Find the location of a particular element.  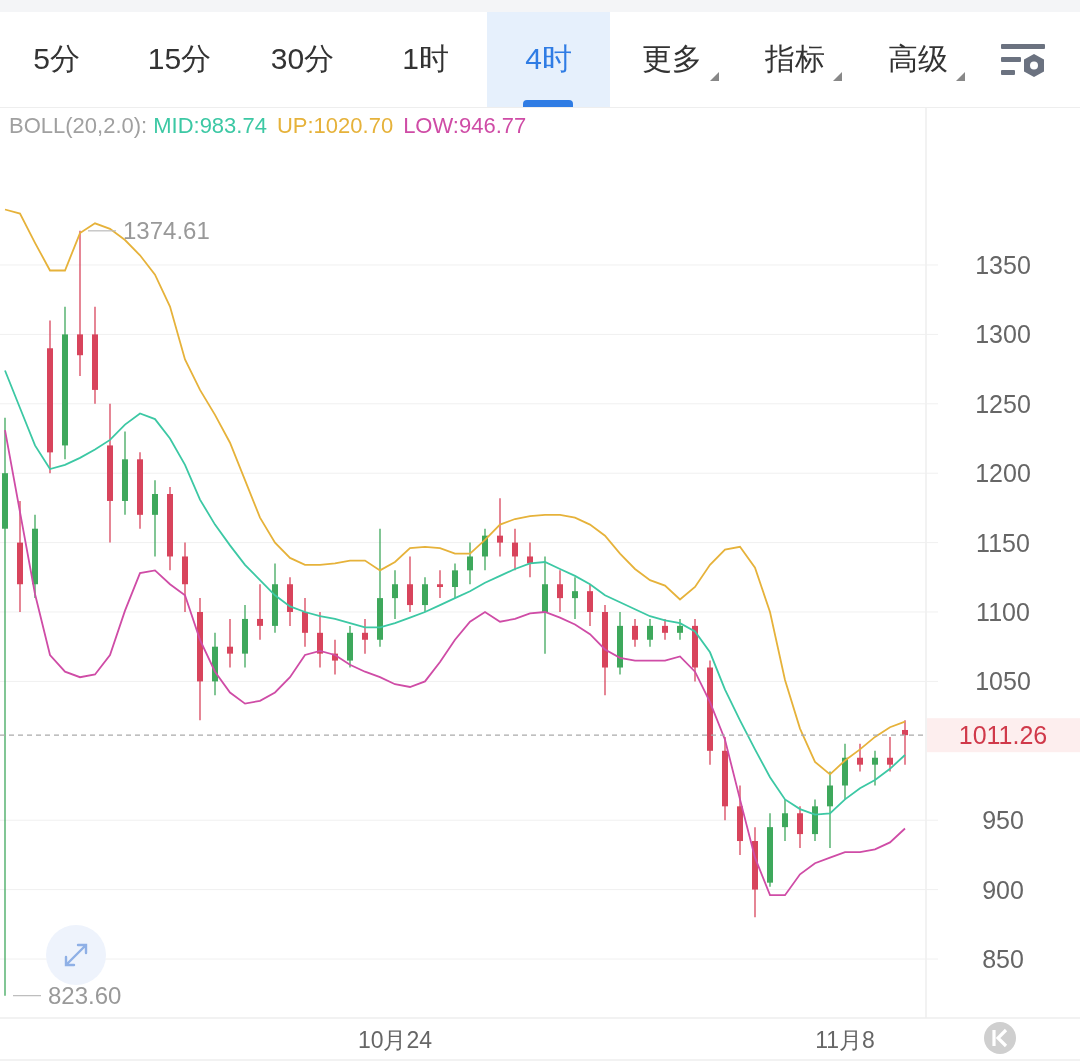

x-axis-label: 11月8 is located at coordinates (845, 1040).